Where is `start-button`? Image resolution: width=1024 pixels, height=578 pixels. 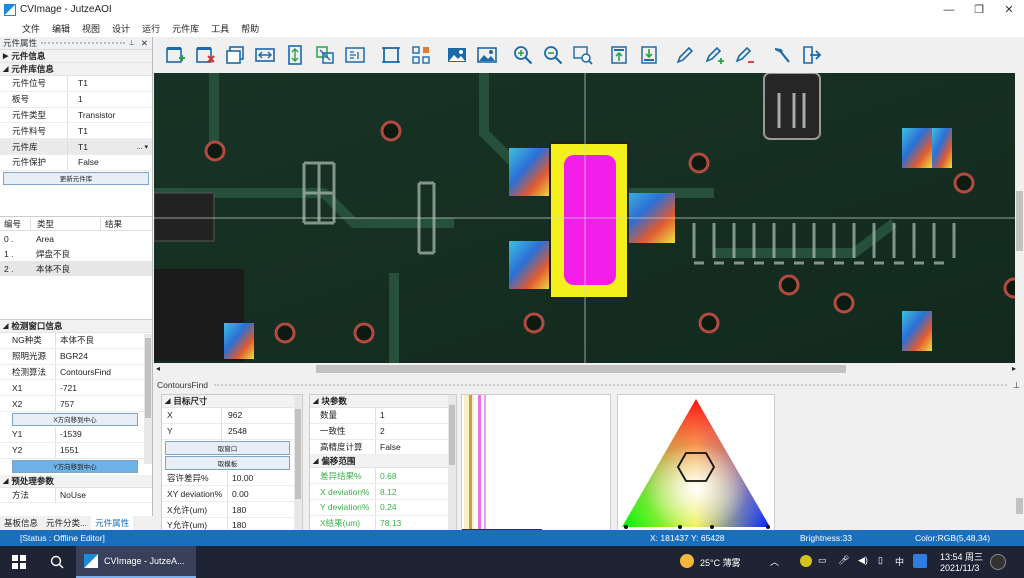
start-button is located at coordinates (19, 562).